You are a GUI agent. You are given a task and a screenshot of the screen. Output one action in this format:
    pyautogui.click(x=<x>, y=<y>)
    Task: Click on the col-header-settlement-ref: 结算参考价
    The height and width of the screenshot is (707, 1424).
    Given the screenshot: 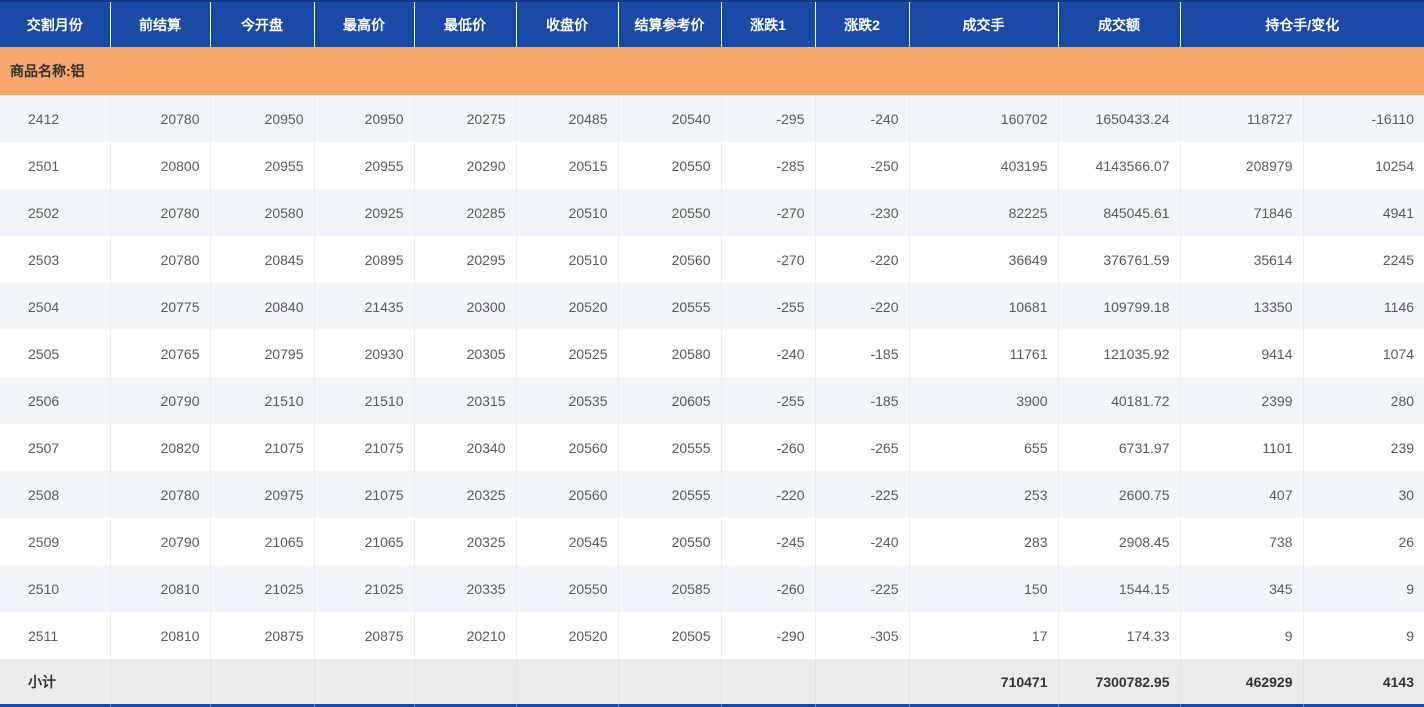 What is the action you would take?
    pyautogui.click(x=670, y=23)
    